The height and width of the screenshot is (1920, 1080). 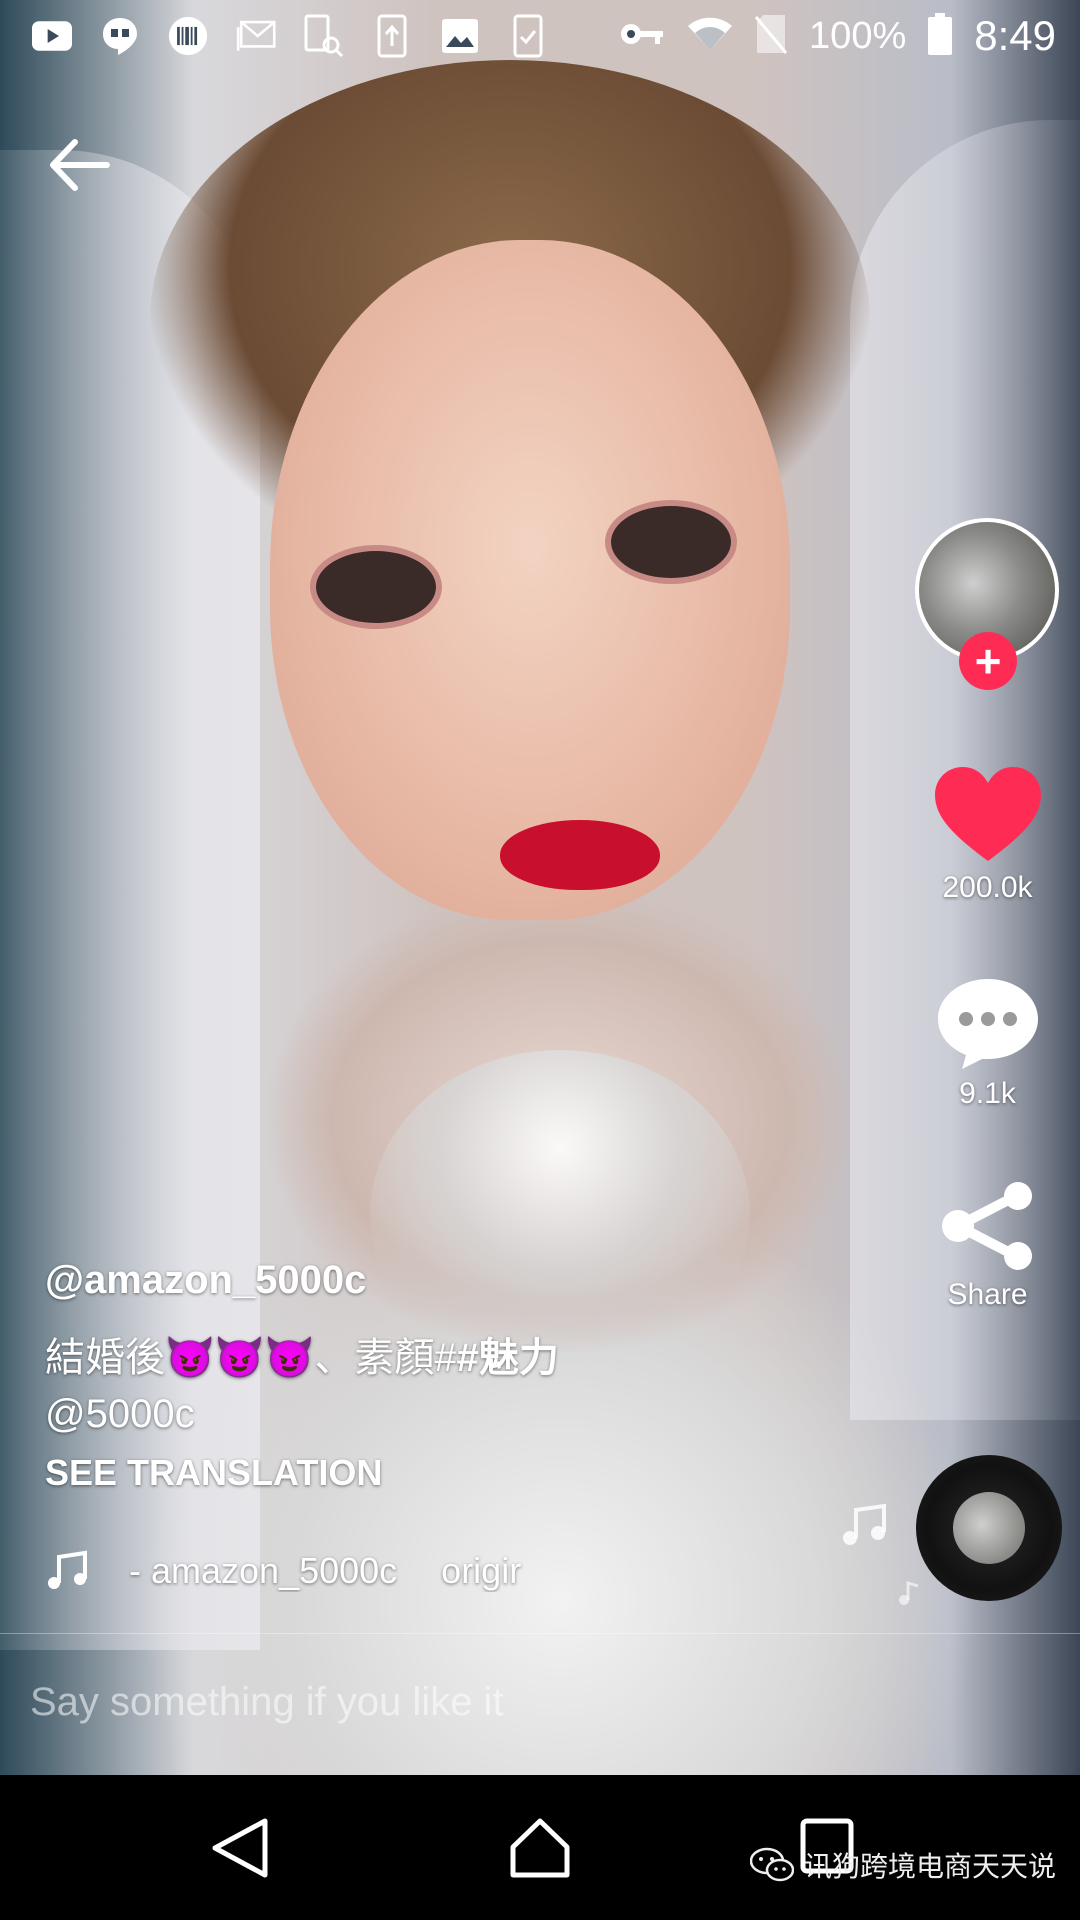 I want to click on music-disc-button, so click(x=989, y=1528).